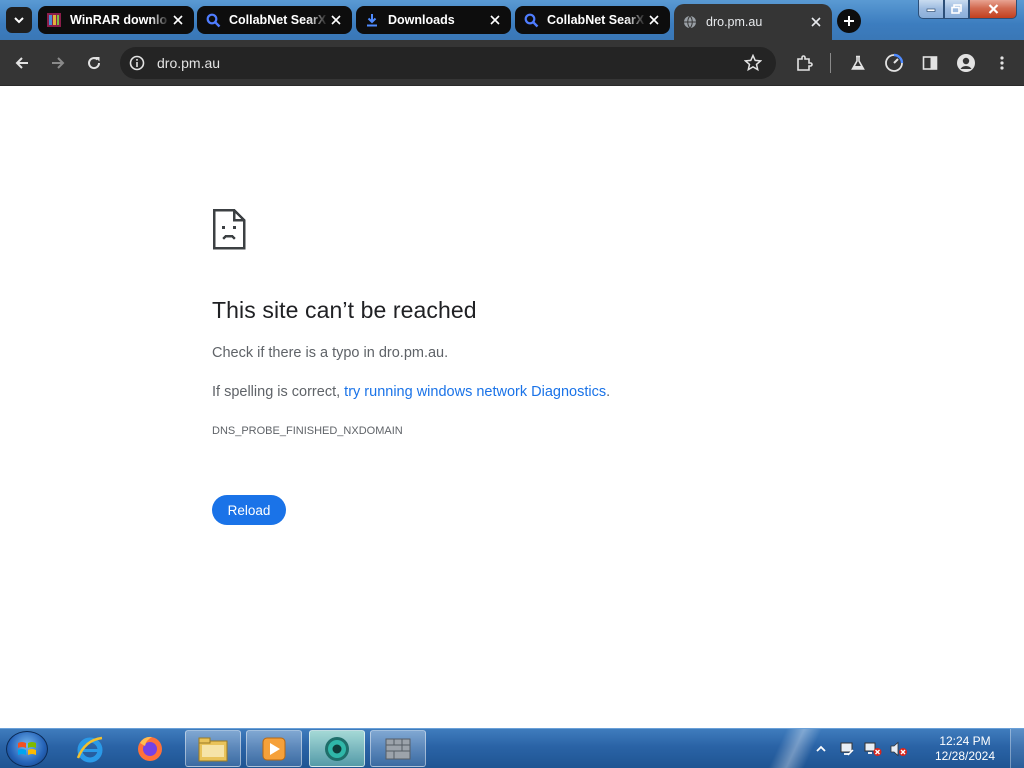 The height and width of the screenshot is (768, 1024). I want to click on internet-explorer-icon, so click(89, 749).